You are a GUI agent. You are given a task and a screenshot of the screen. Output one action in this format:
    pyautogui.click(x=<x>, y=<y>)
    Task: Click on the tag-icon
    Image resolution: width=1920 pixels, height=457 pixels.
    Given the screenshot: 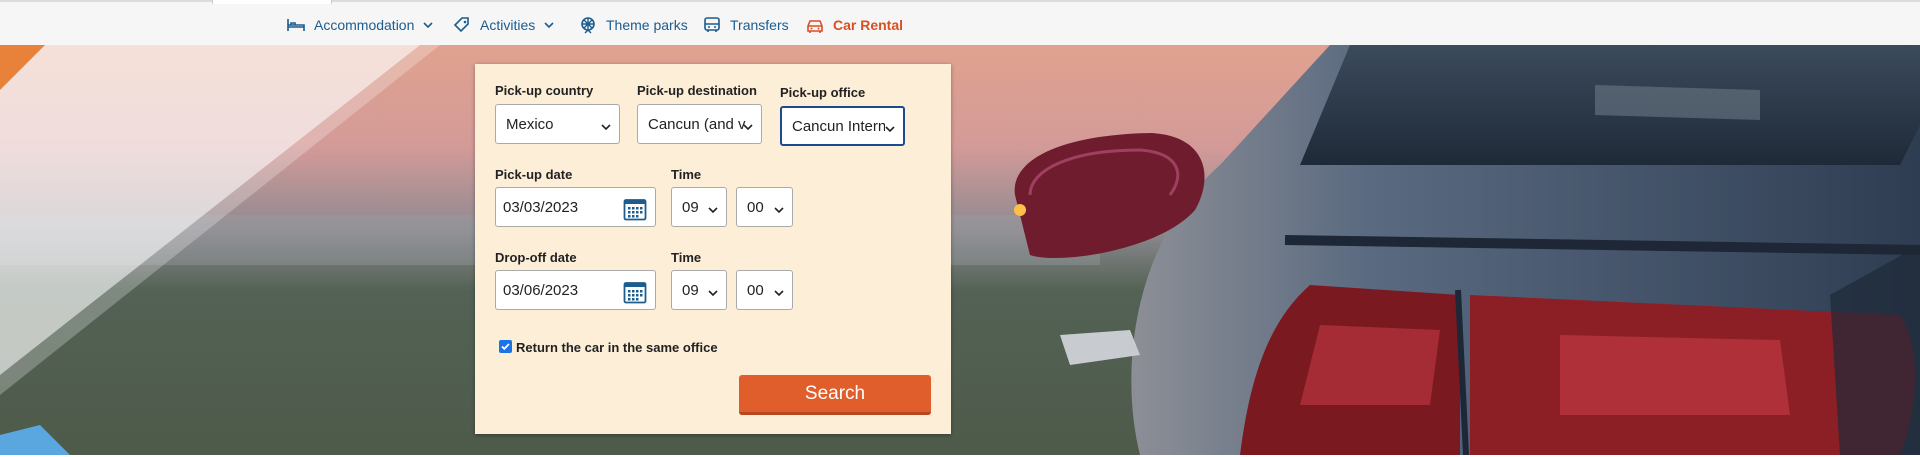 What is the action you would take?
    pyautogui.click(x=462, y=25)
    